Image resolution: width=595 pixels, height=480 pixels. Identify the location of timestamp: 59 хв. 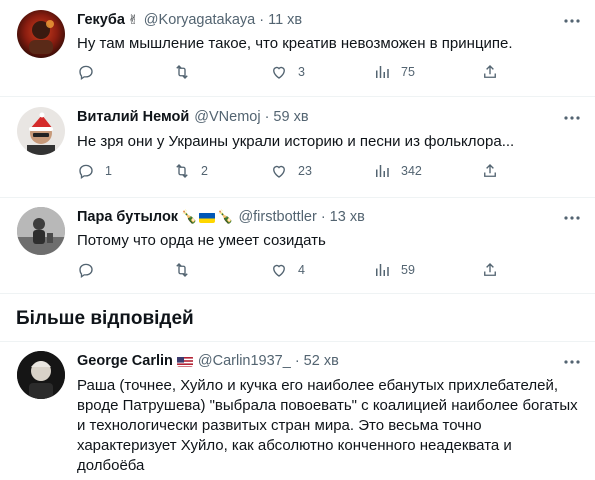
(290, 117).